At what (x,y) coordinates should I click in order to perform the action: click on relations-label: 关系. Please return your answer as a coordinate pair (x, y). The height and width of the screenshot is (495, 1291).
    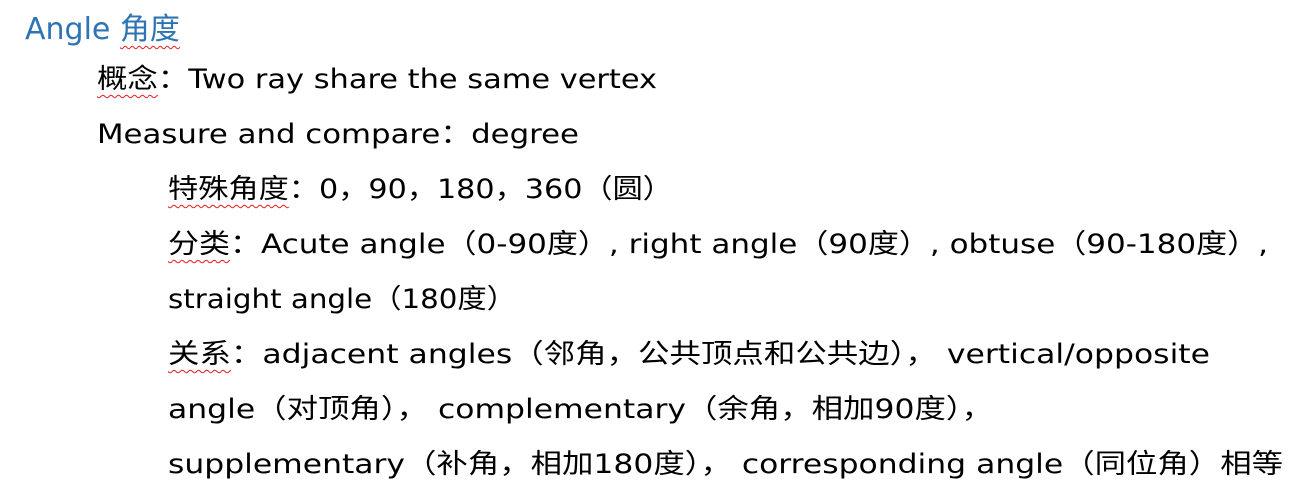
    Looking at the image, I should click on (199, 354).